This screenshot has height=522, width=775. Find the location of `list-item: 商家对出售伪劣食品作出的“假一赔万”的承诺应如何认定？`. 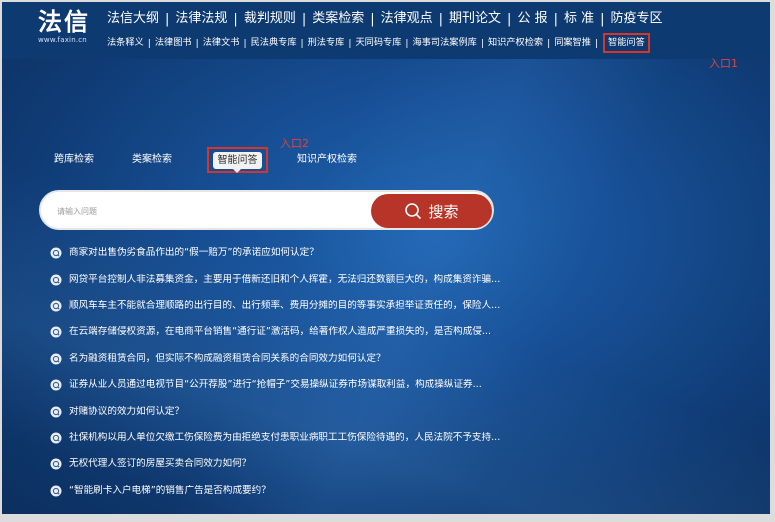

list-item: 商家对出售伪劣食品作出的“假一赔万”的承诺应如何认定？ is located at coordinates (310, 253).